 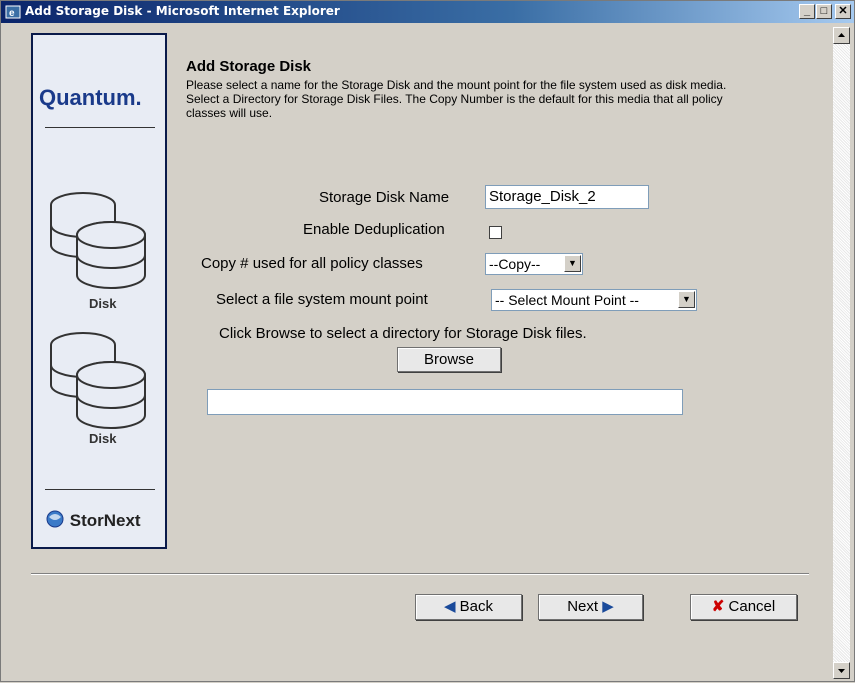 What do you see at coordinates (384, 197) in the screenshot?
I see `storage-disk-name-label: Storage Disk Name` at bounding box center [384, 197].